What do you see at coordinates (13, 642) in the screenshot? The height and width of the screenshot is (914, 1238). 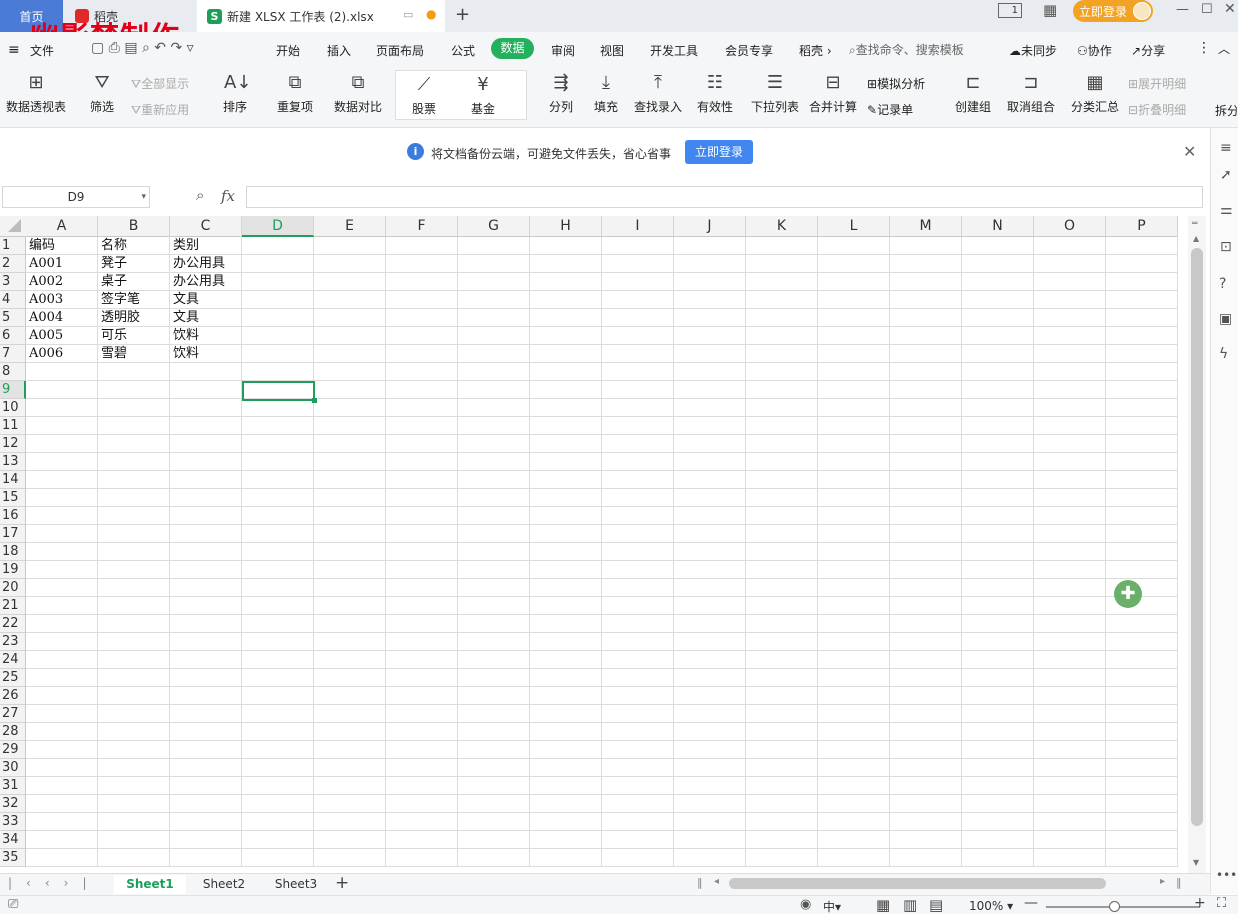 I see `row-header-23: 23` at bounding box center [13, 642].